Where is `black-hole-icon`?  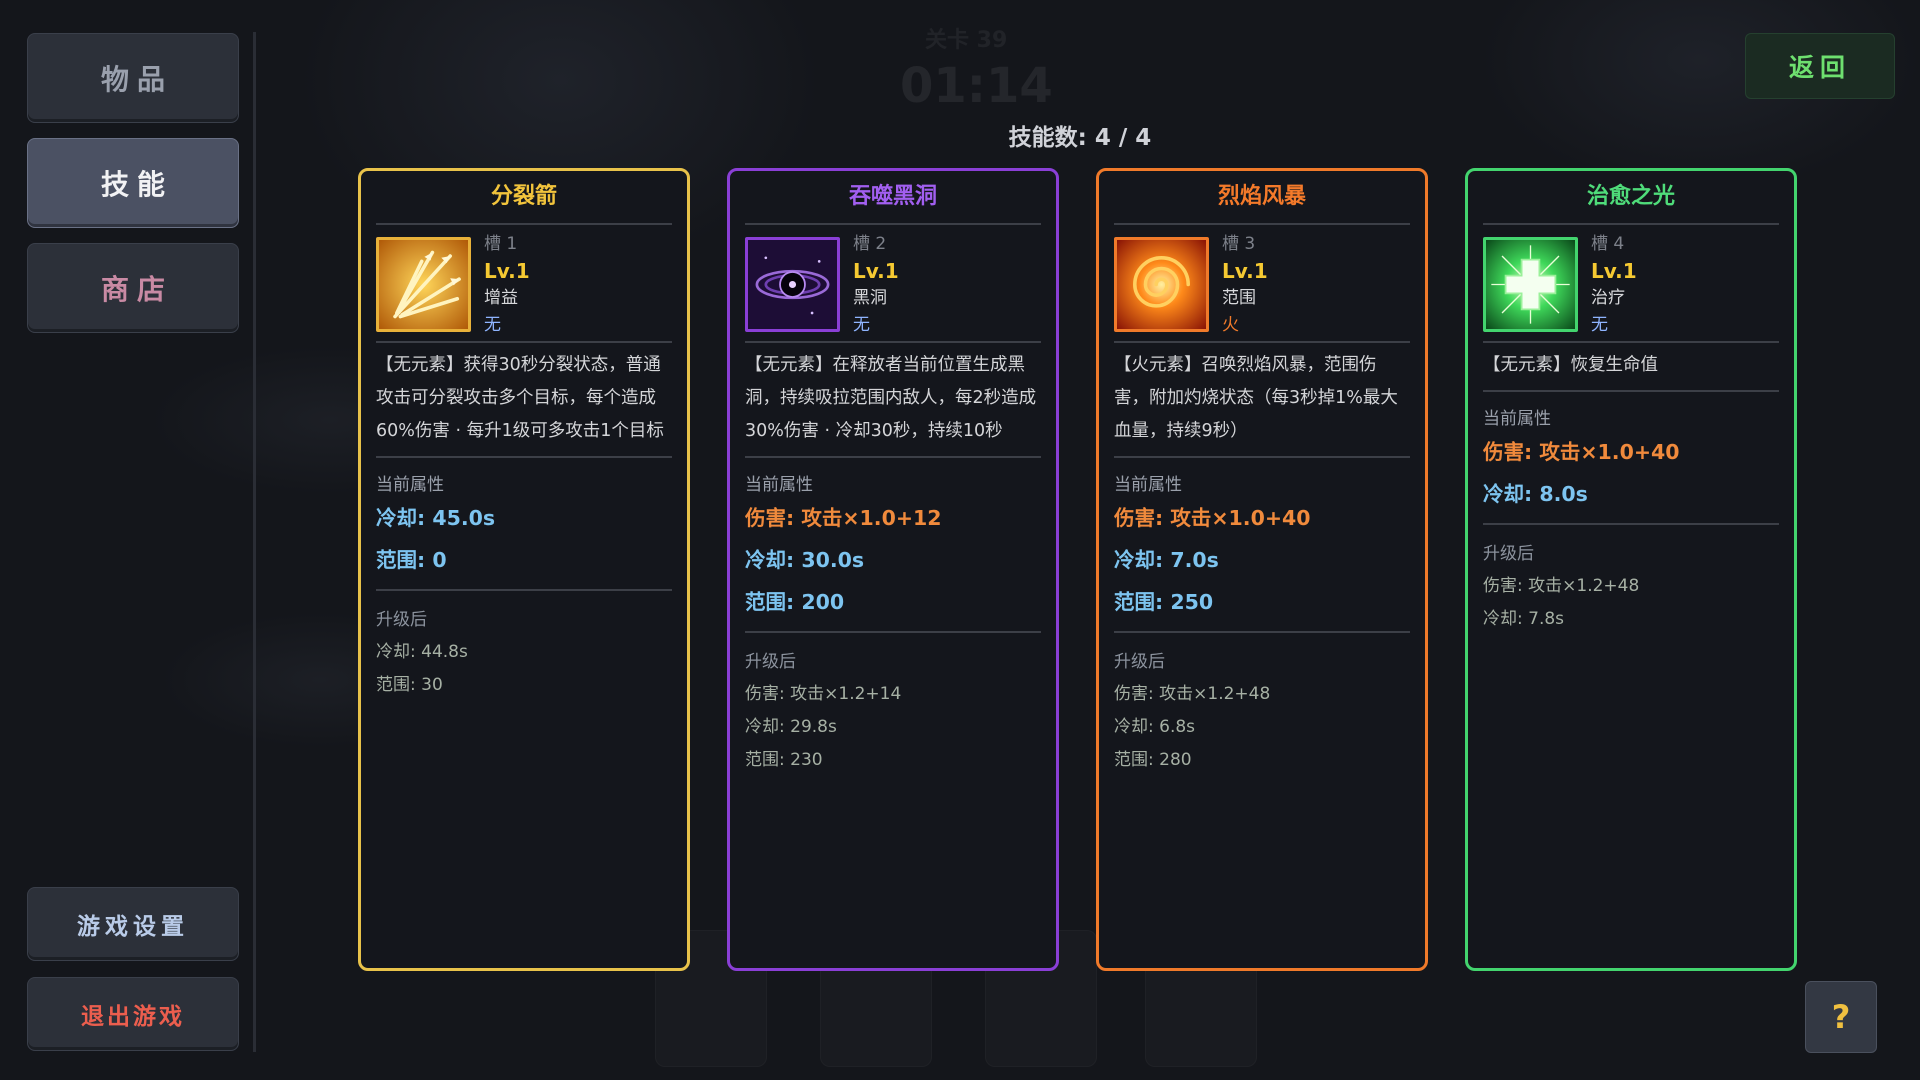 black-hole-icon is located at coordinates (792, 284).